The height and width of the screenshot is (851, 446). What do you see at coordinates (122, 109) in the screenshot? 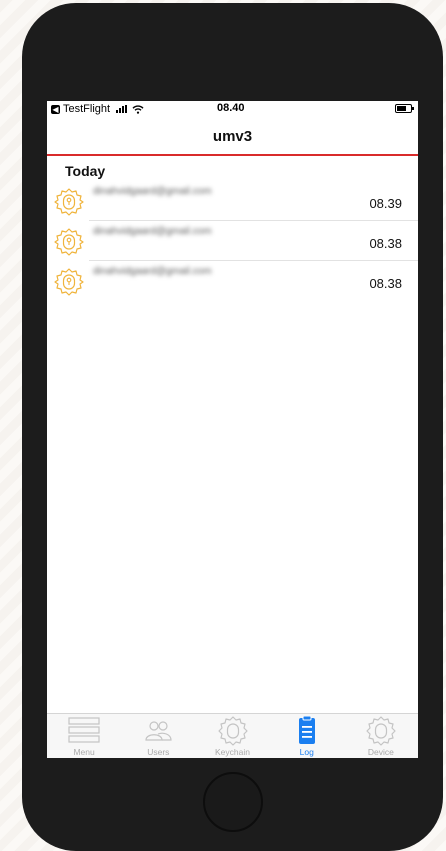
I see `cellular-signal-icon` at bounding box center [122, 109].